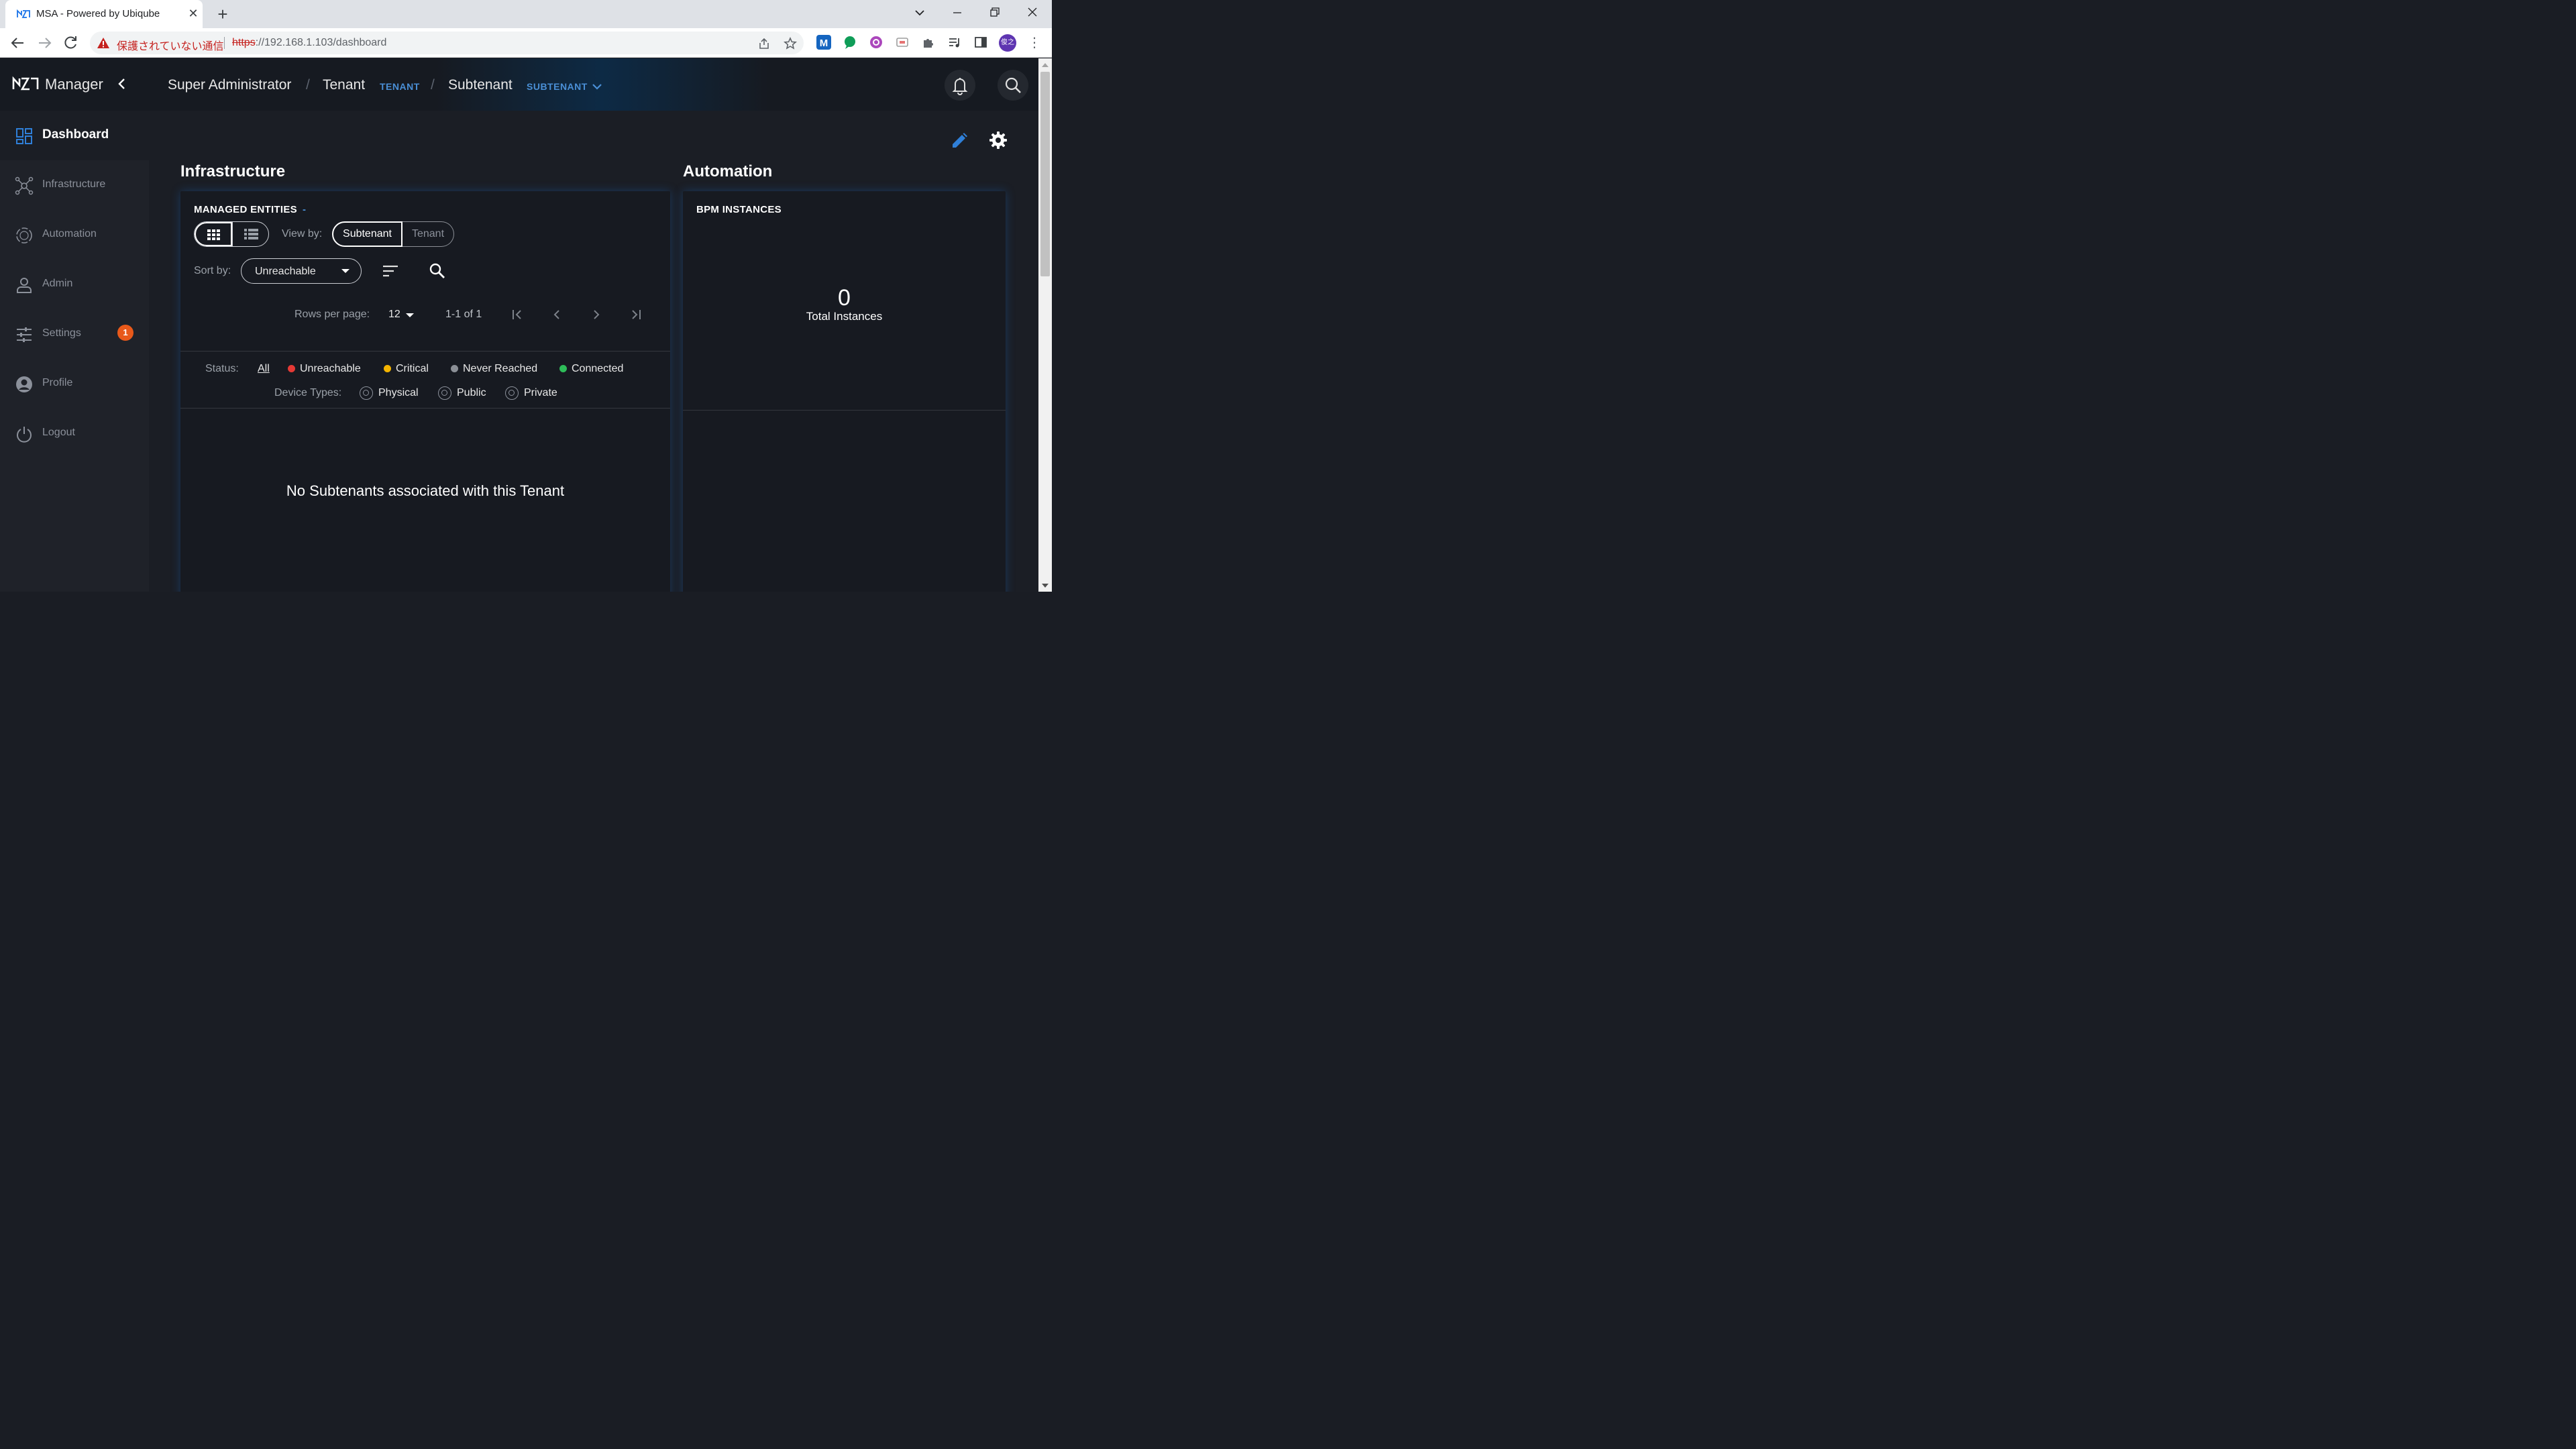 This screenshot has height=1449, width=2576. Describe the element at coordinates (103, 43) in the screenshot. I see `warning-icon` at that location.